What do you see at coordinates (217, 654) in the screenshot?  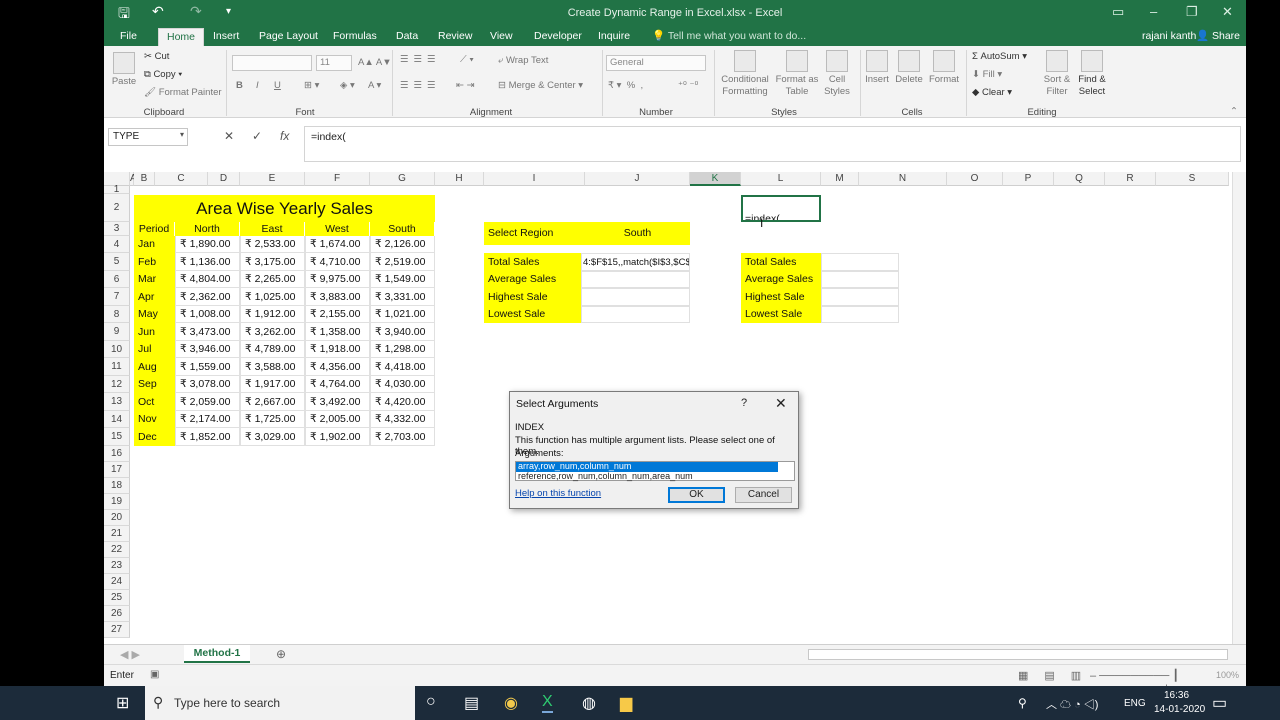 I see `sheet-tab-method-1: Method-1` at bounding box center [217, 654].